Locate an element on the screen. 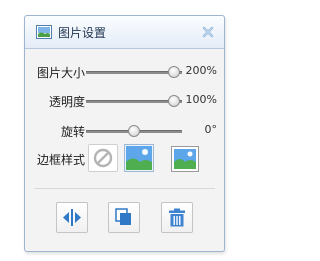 Image resolution: width=320 pixels, height=261 pixels. rotation-value: 0° is located at coordinates (211, 129).